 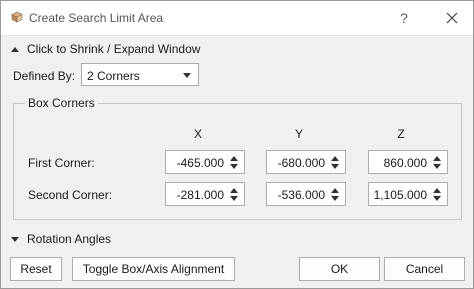 I want to click on shrink-expand-toggle: Click to Shrink / Expand Window, so click(x=105, y=49).